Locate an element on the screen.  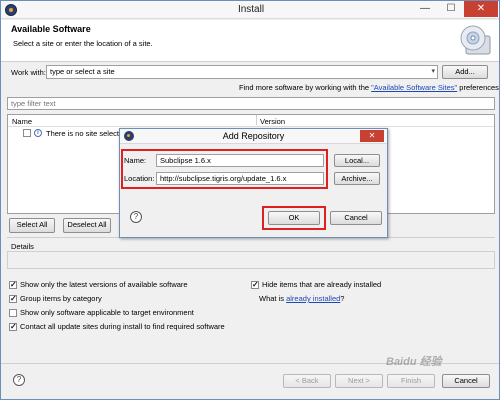
fields-highlight is located at coordinates (224, 169).